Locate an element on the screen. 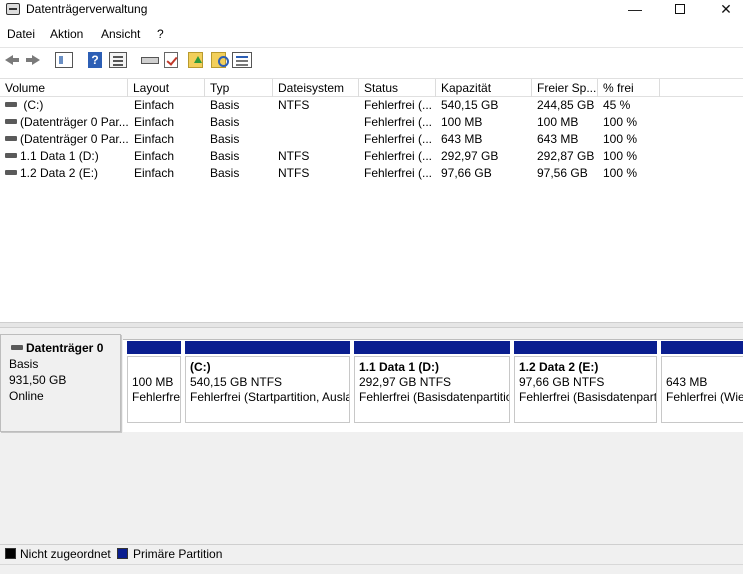 This screenshot has width=743, height=574. disk-size: 931,50 GB is located at coordinates (38, 380).